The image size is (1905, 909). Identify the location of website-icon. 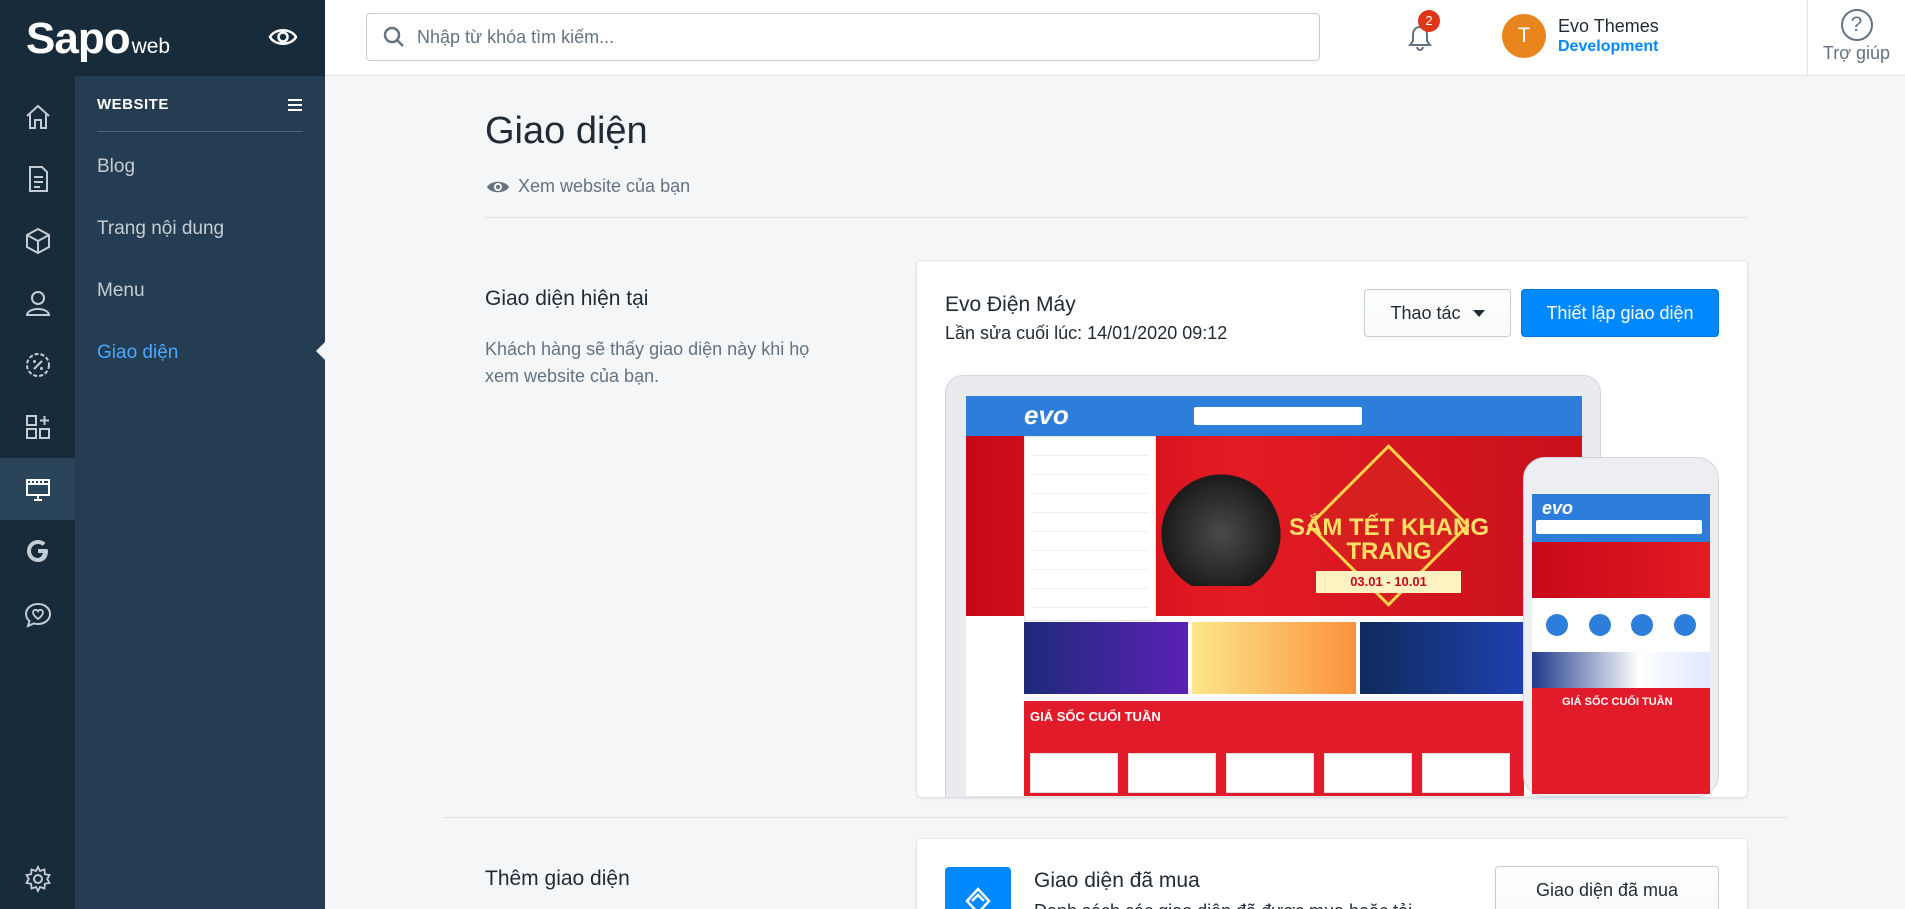
(37, 490).